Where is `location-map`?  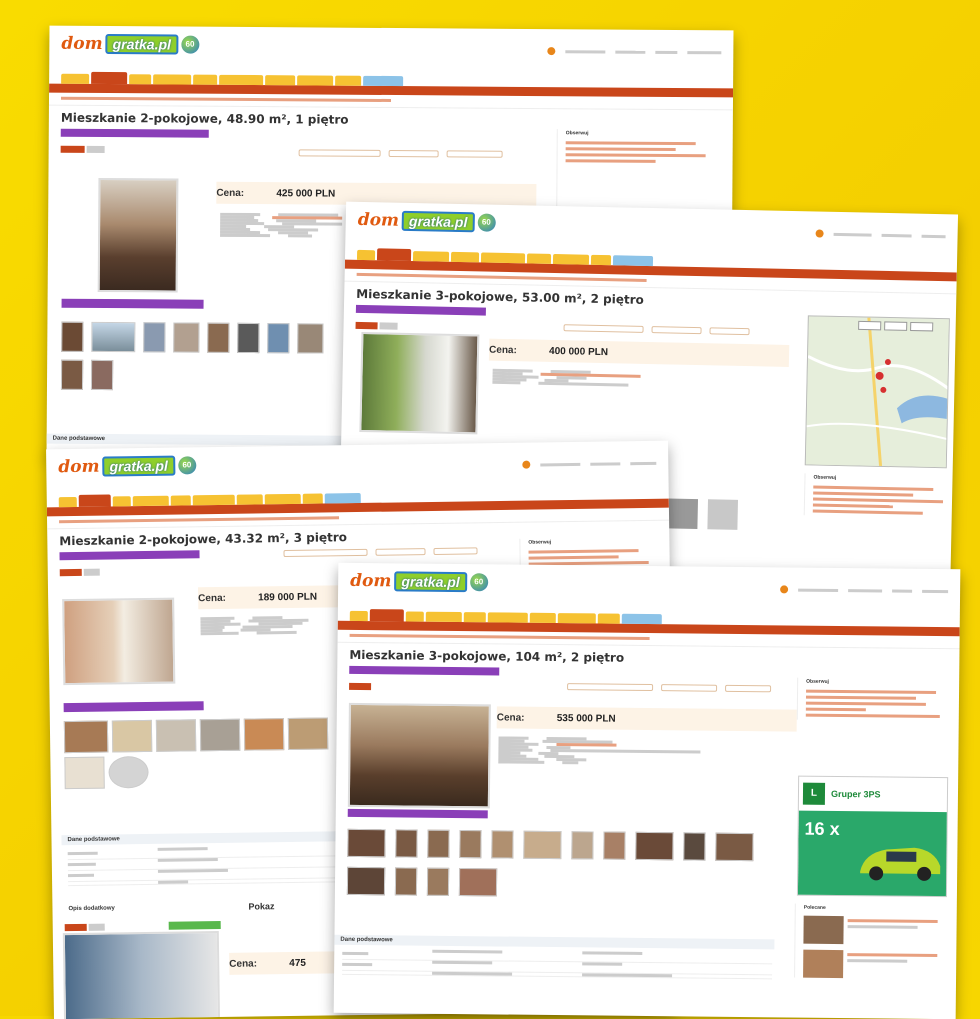
location-map is located at coordinates (877, 392).